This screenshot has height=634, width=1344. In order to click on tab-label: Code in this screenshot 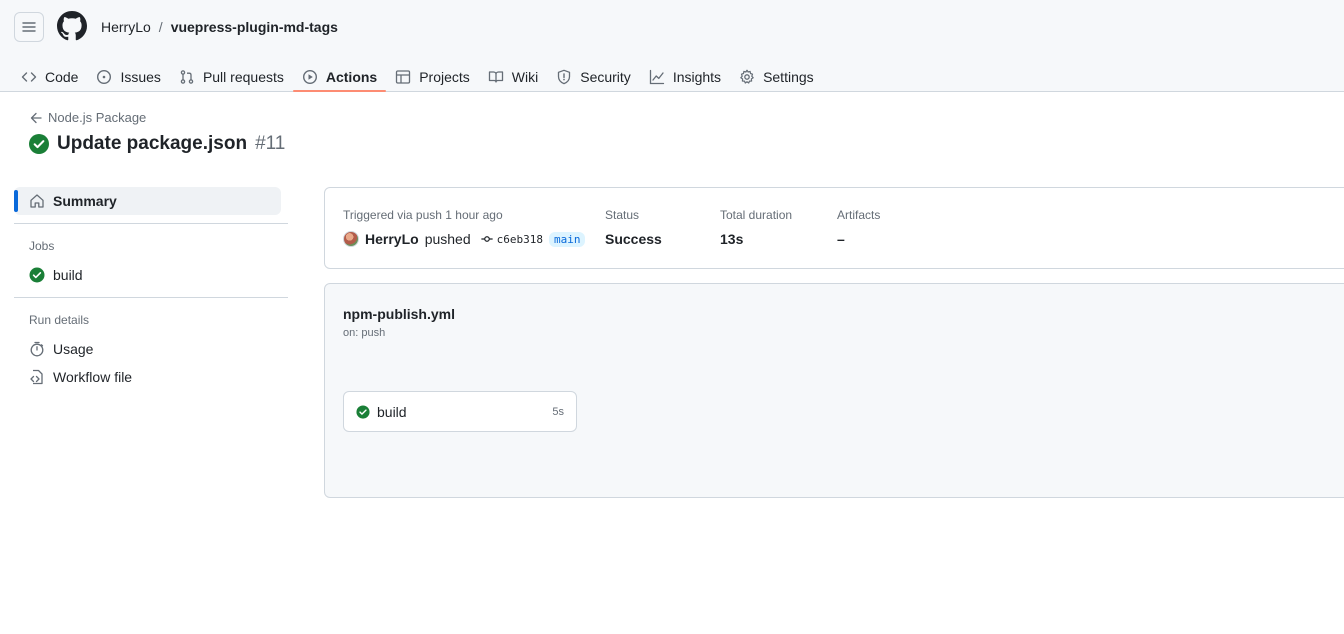, I will do `click(62, 77)`.